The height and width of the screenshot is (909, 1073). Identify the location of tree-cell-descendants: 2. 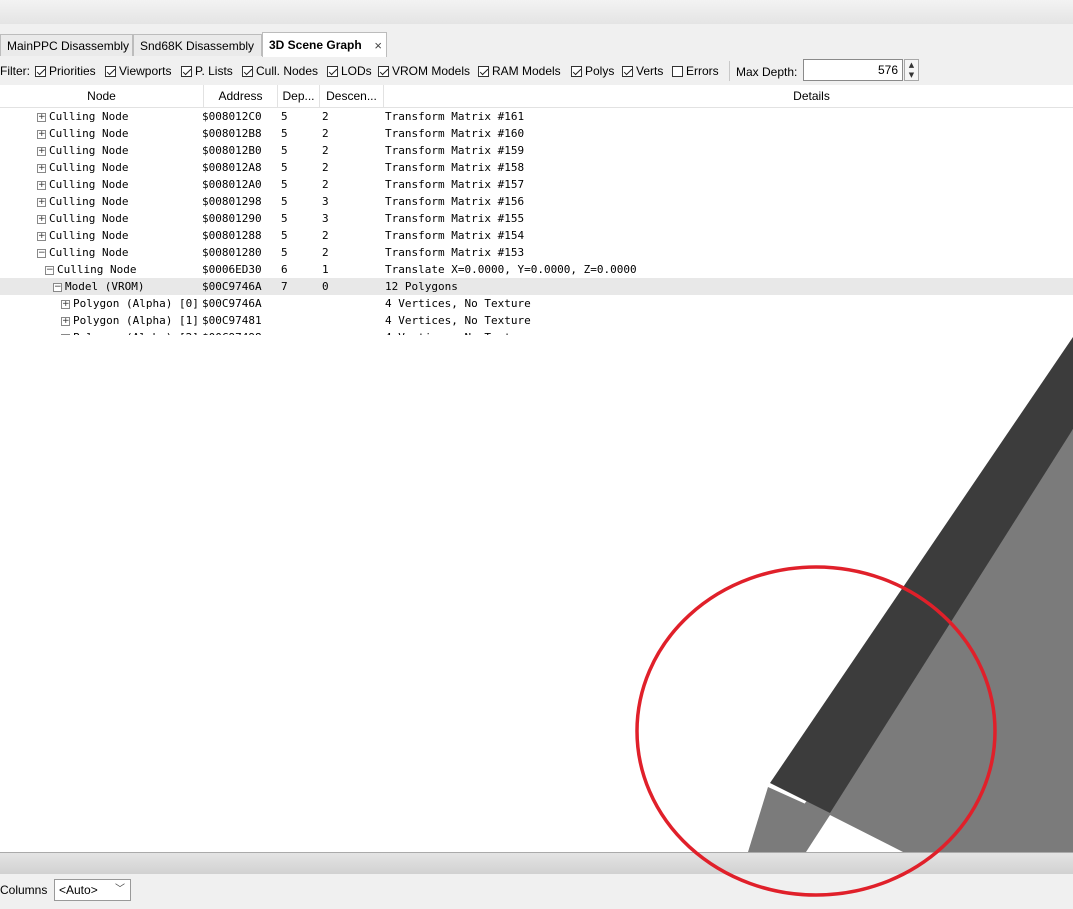
(325, 133).